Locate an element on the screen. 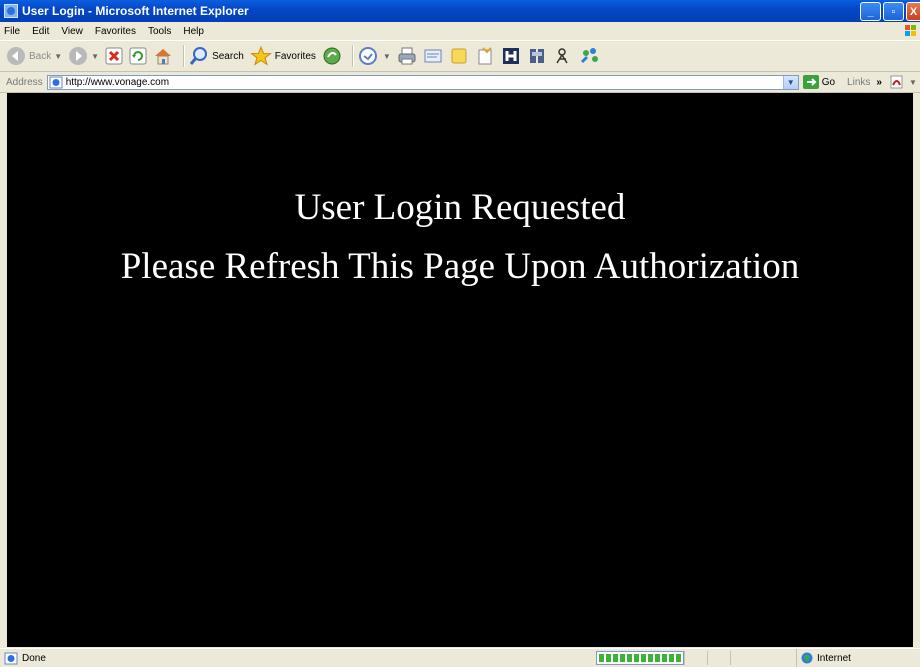 This screenshot has width=920, height=667. home-icon is located at coordinates (163, 57).